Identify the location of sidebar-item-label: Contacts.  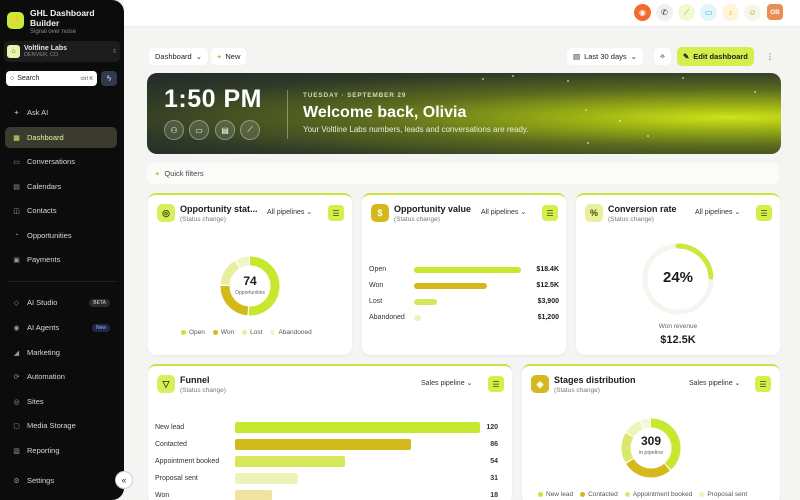
(42, 210).